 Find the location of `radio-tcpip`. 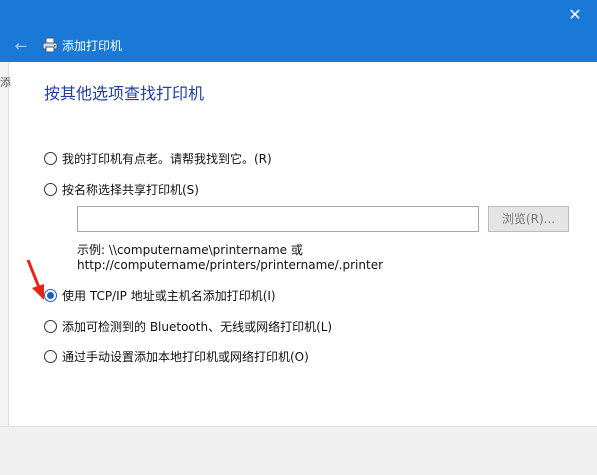

radio-tcpip is located at coordinates (50, 295).